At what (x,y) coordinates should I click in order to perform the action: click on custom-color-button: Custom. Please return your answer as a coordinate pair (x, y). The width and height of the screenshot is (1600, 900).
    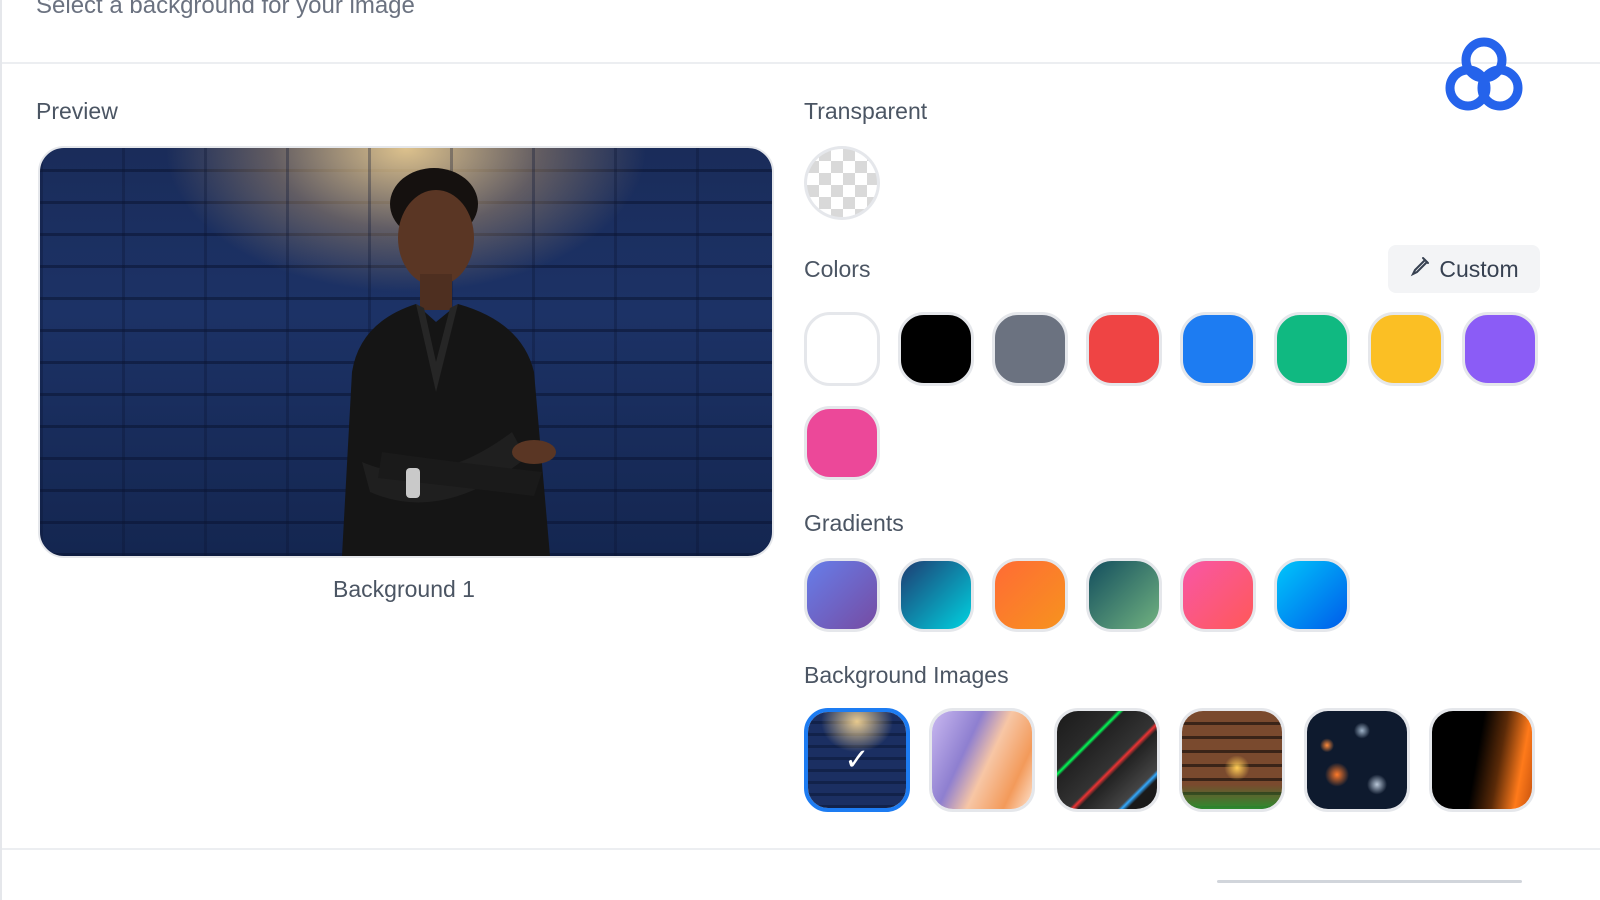
    Looking at the image, I should click on (1464, 269).